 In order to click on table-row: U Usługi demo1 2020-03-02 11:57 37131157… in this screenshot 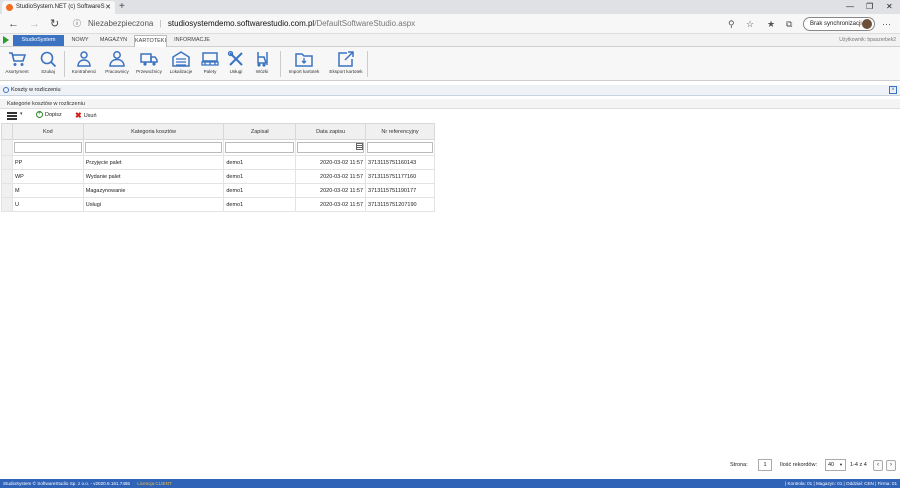, I will do `click(218, 204)`.